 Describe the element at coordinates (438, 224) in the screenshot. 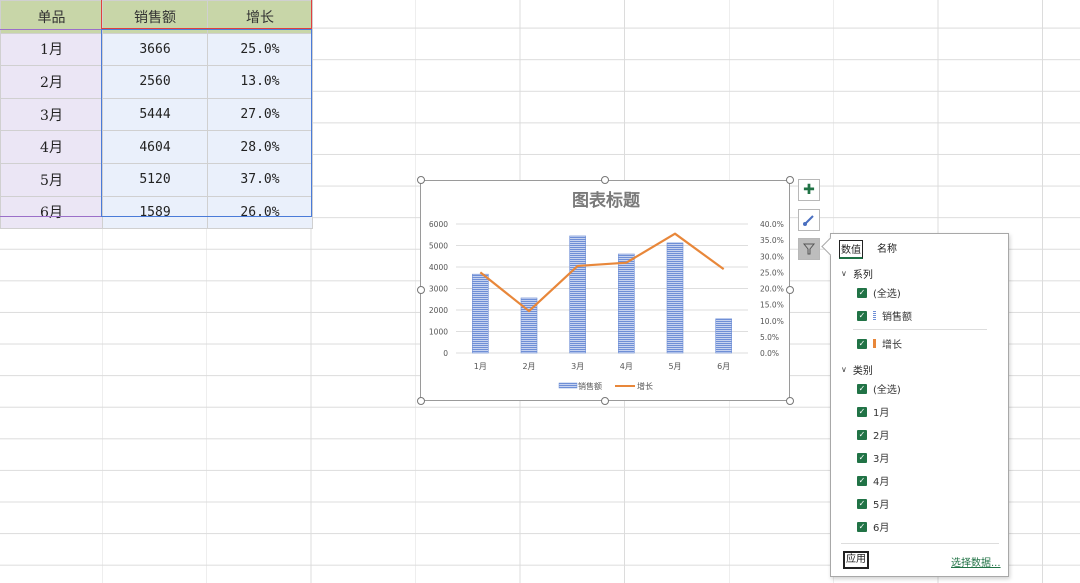

I see `y-left-tick-label: 6000` at that location.